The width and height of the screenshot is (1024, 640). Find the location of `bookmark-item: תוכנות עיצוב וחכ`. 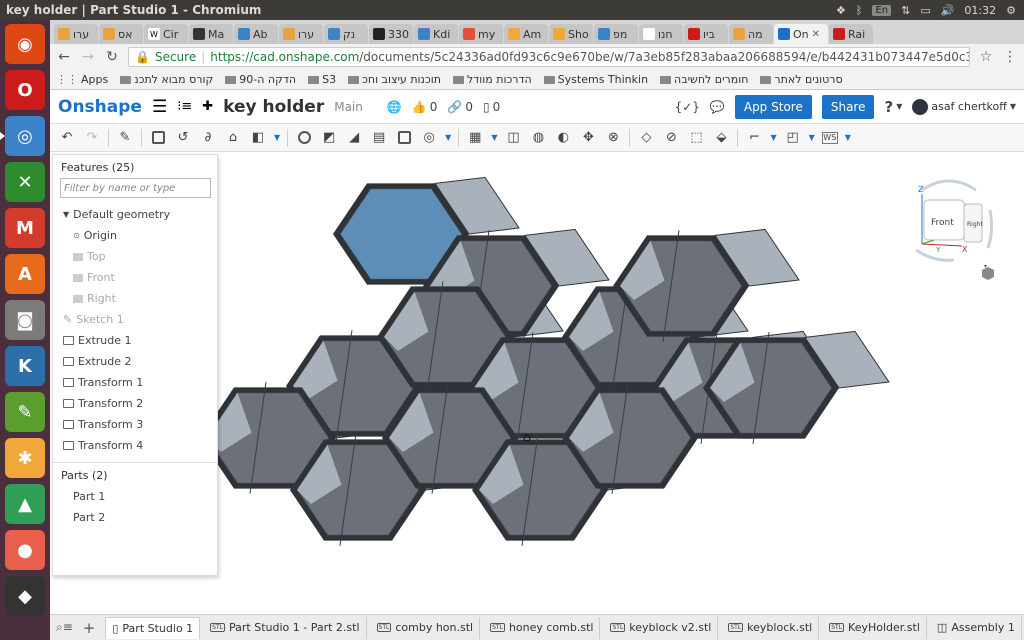

bookmark-item: תוכנות עיצוב וחכ is located at coordinates (394, 79).